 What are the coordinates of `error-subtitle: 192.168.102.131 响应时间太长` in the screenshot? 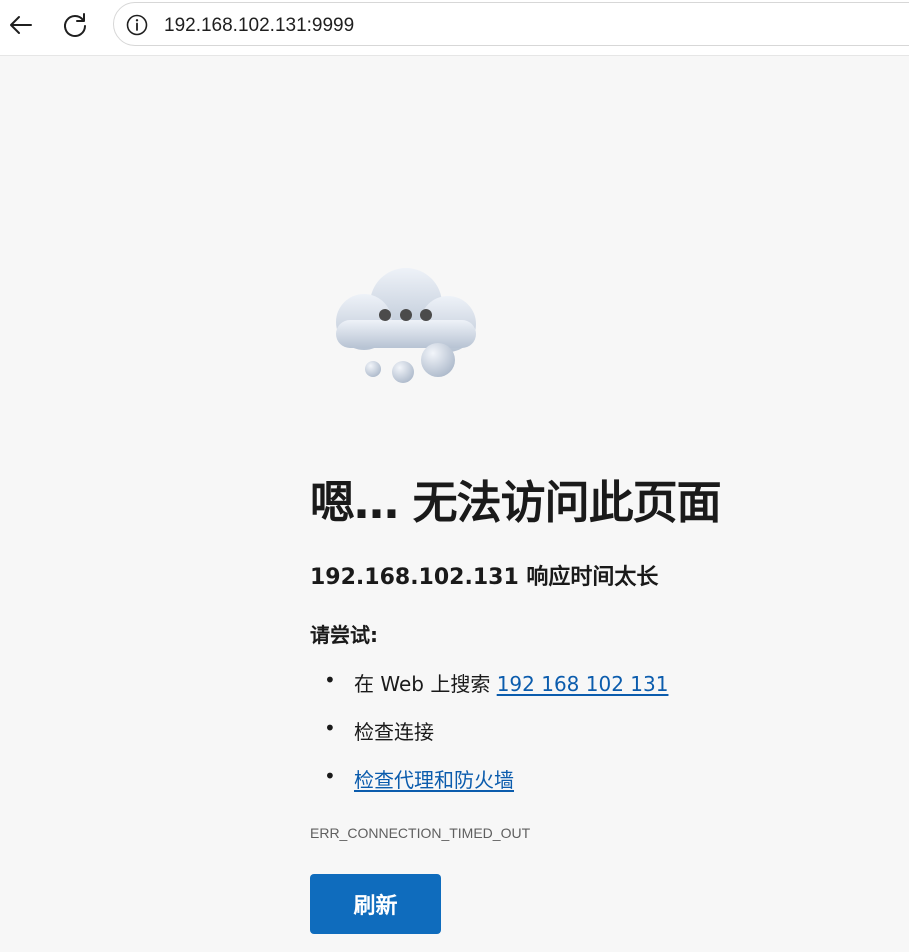 It's located at (484, 577).